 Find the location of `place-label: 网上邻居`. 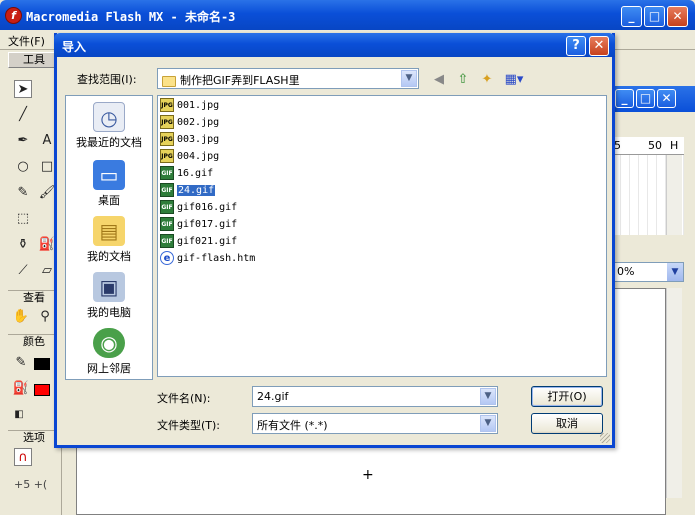

place-label: 网上邻居 is located at coordinates (109, 368).